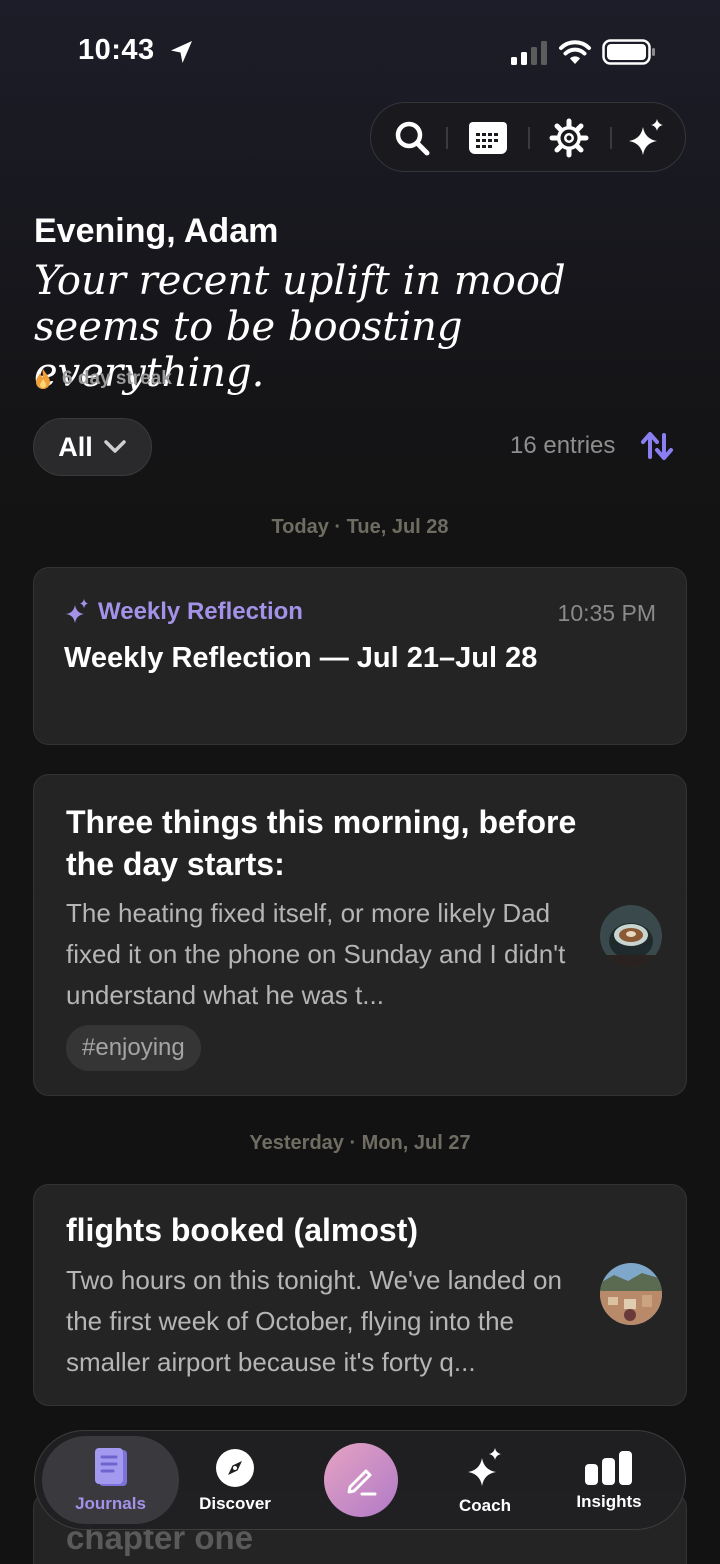  Describe the element at coordinates (75, 446) in the screenshot. I see `filter-label: All` at that location.